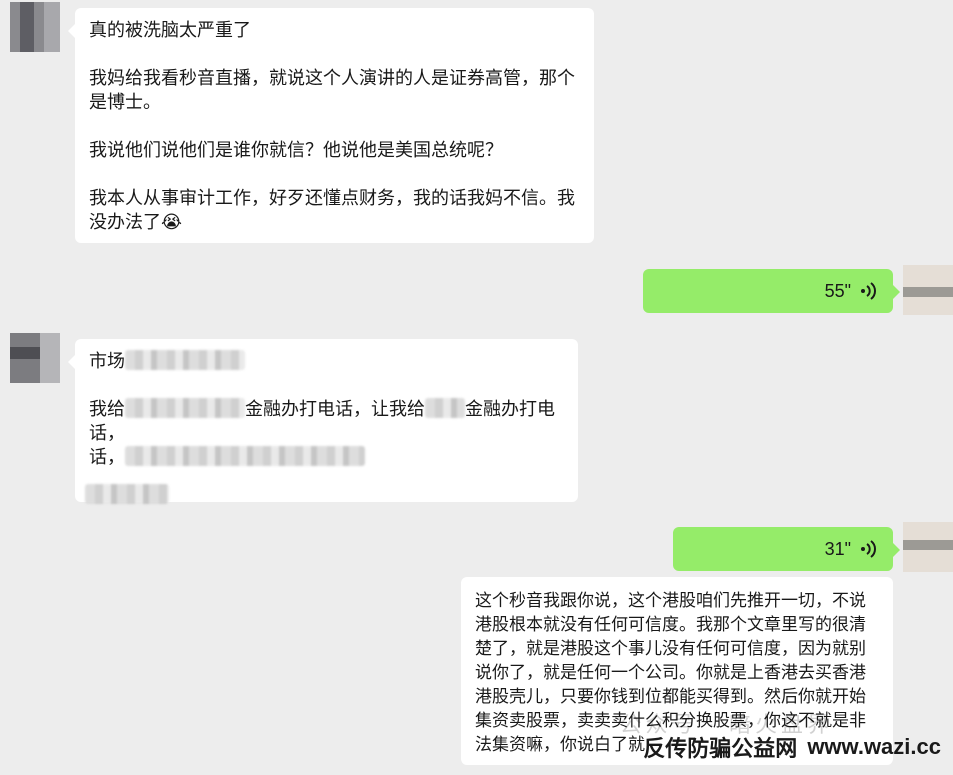  I want to click on message-text: 话，, so click(107, 457).